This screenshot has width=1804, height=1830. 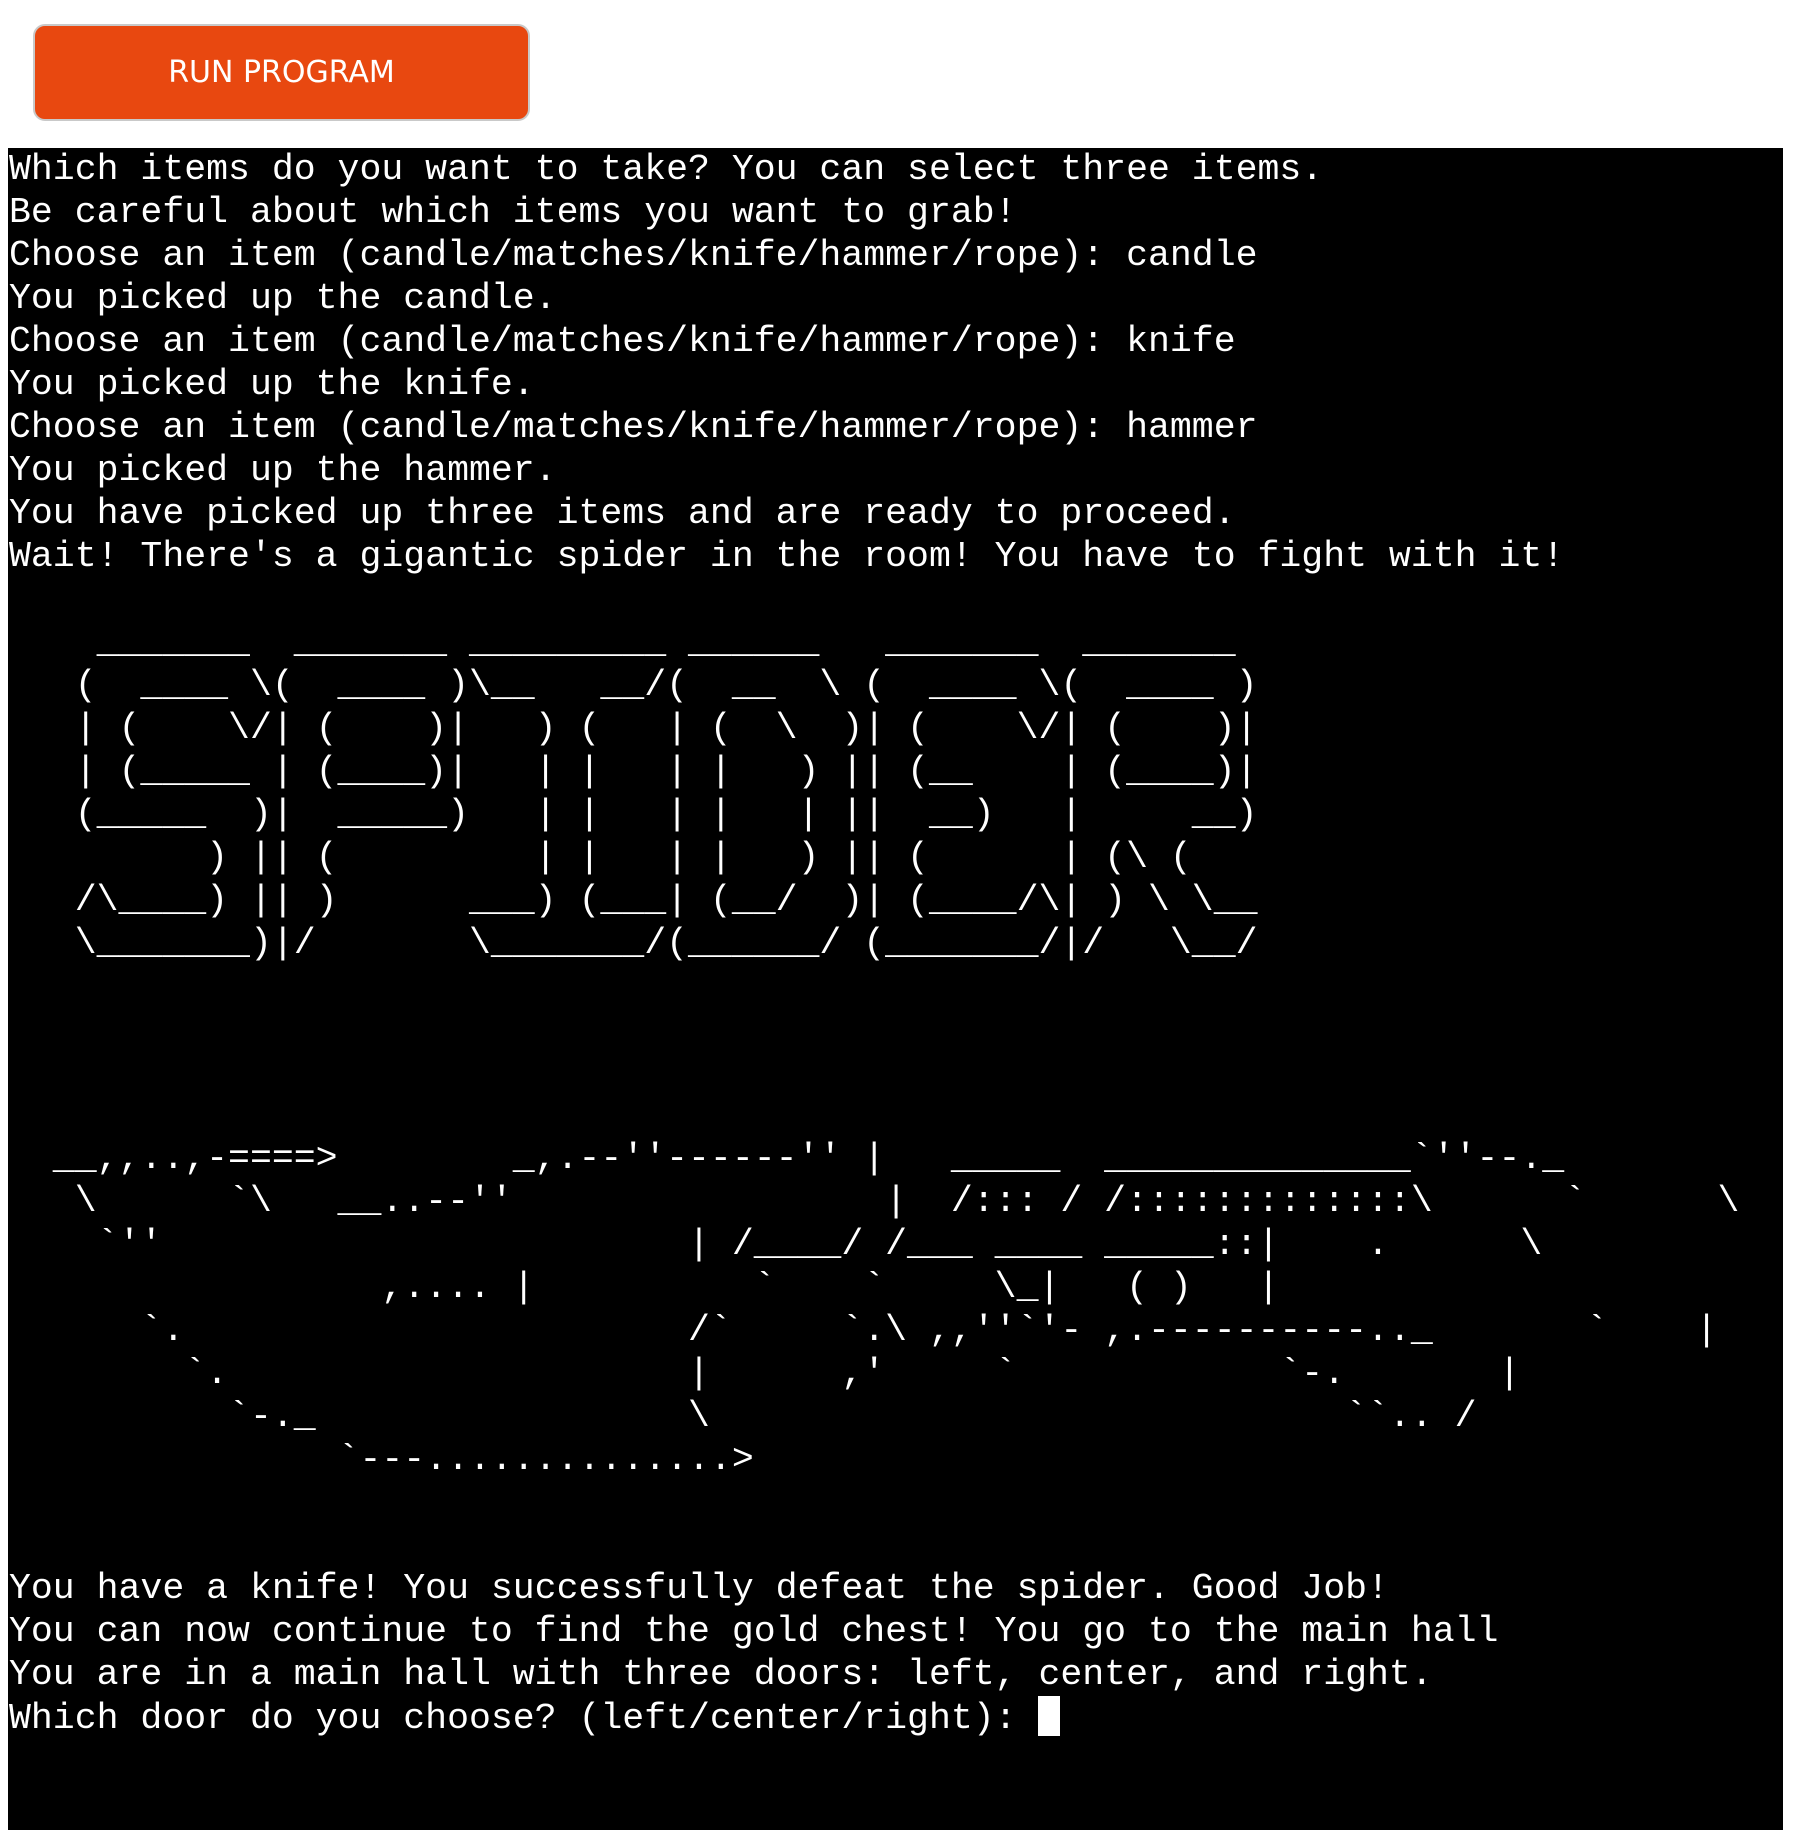 I want to click on terminal-cursor, so click(x=1049, y=1716).